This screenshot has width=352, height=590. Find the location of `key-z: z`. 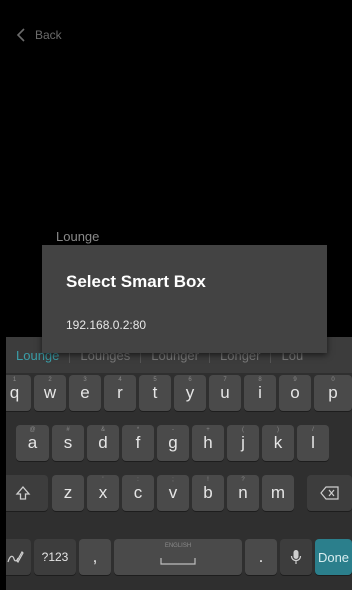

key-z: z is located at coordinates (68, 493).